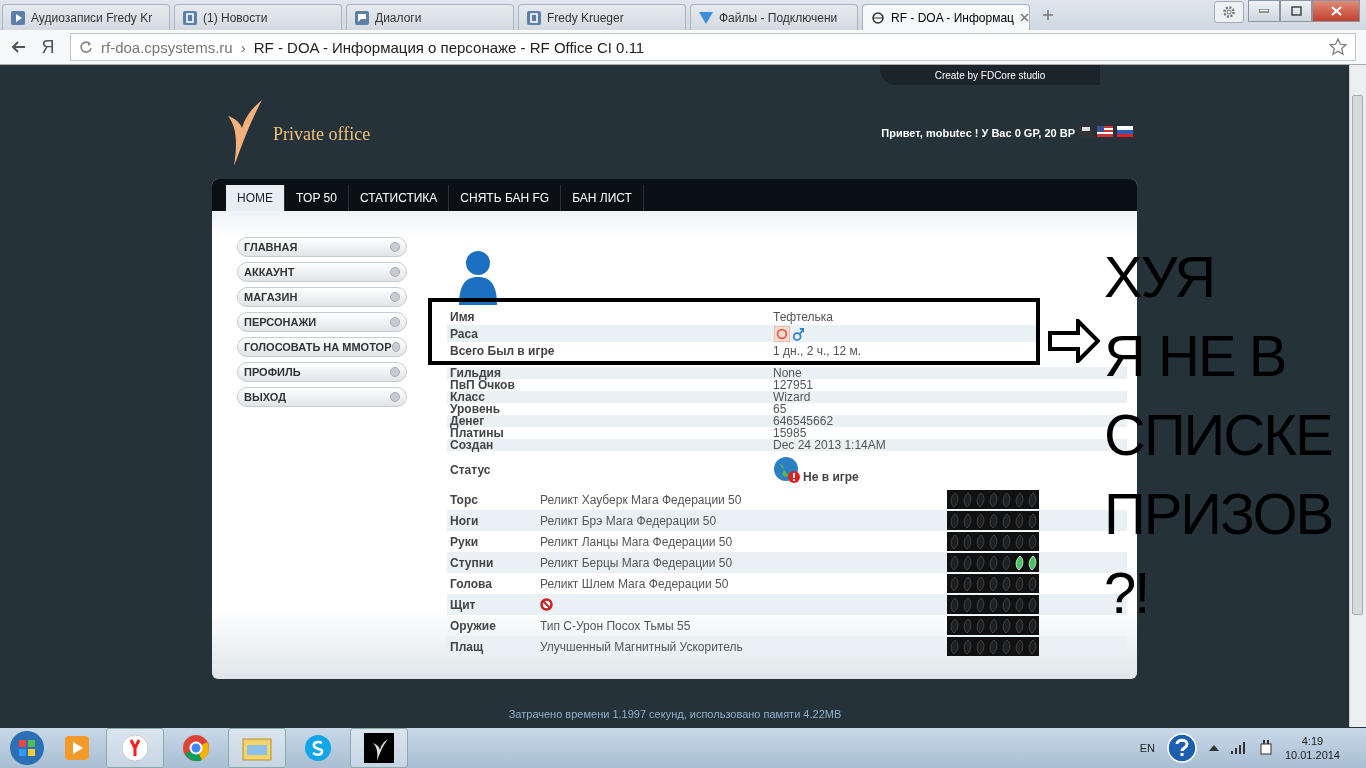  I want to click on back-icon, so click(18, 47).